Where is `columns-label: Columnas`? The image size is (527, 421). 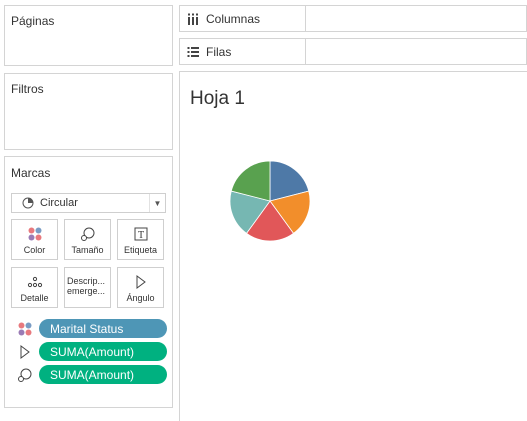 columns-label: Columnas is located at coordinates (233, 18).